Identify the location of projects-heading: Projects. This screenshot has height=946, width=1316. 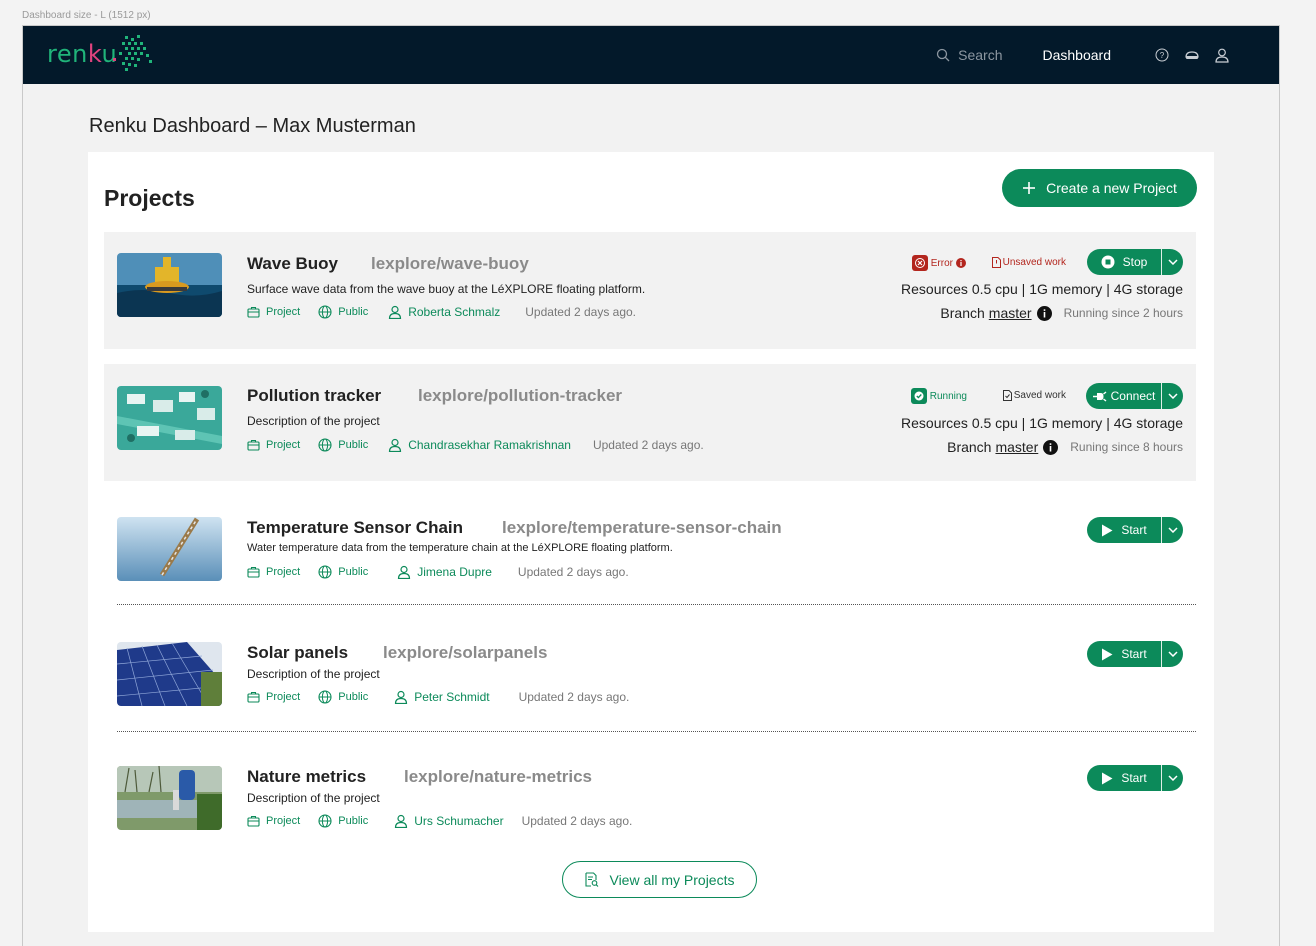
(149, 198).